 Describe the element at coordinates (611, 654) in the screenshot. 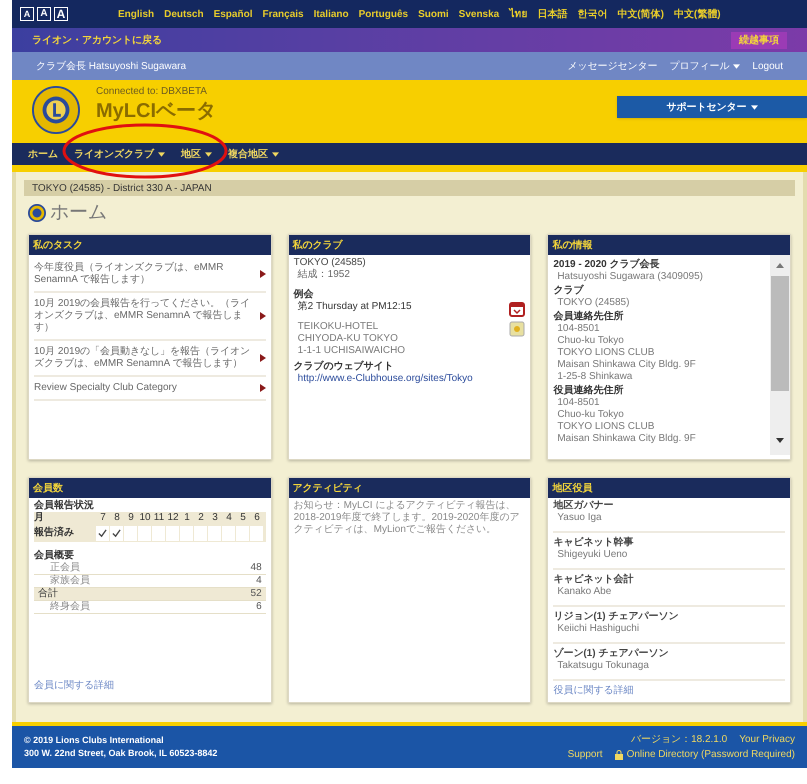

I see `officer-role: ゾーン(1) チェアパーソン` at that location.